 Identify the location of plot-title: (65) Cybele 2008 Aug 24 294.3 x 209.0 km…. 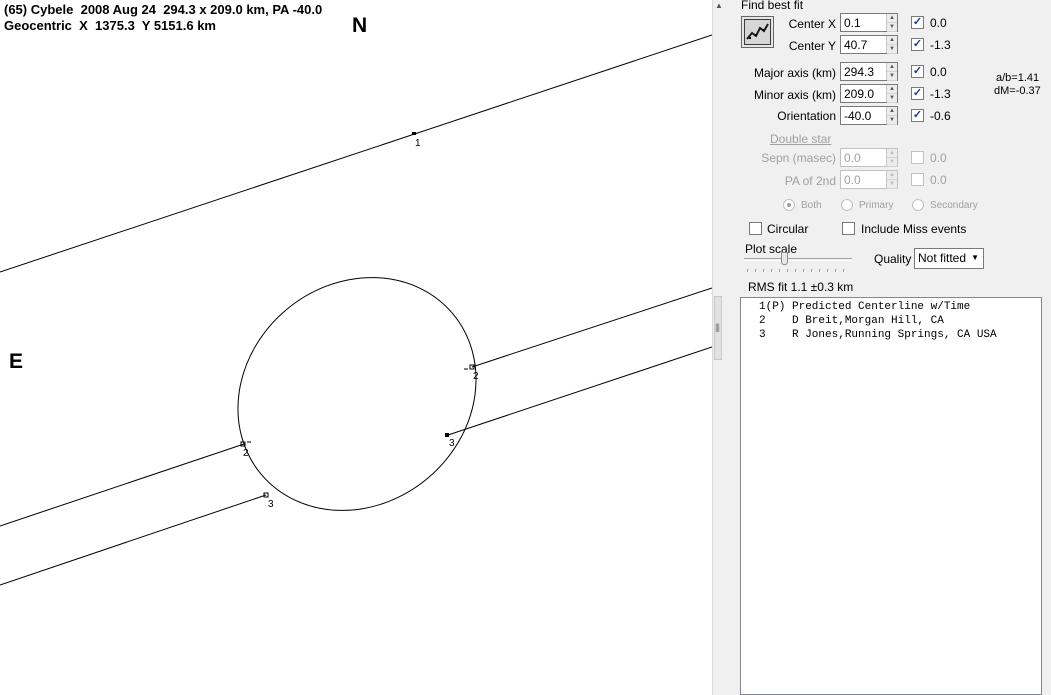
(163, 9).